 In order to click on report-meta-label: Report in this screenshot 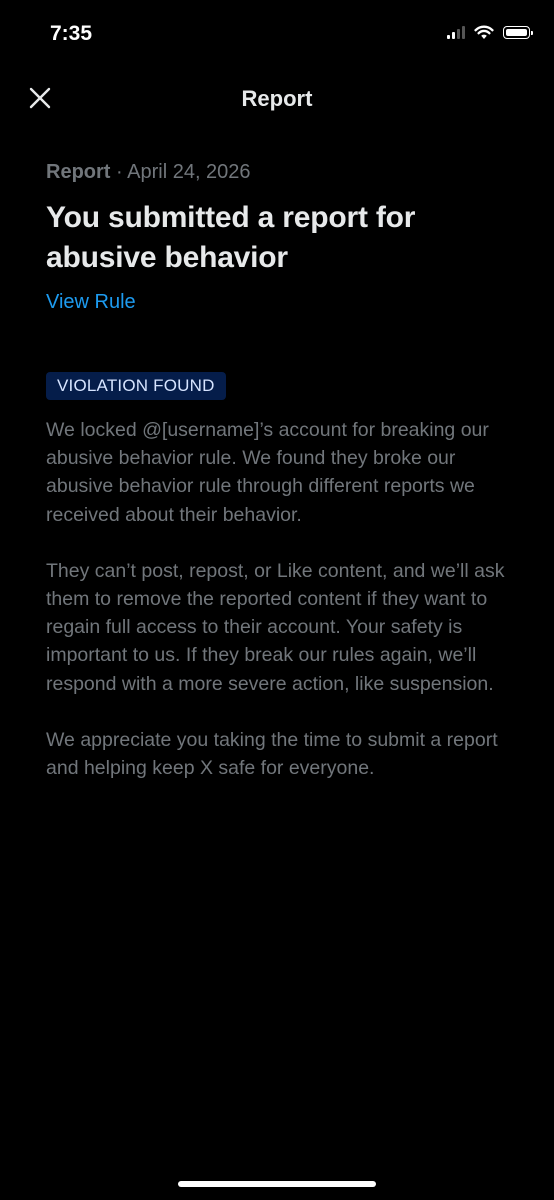, I will do `click(78, 172)`.